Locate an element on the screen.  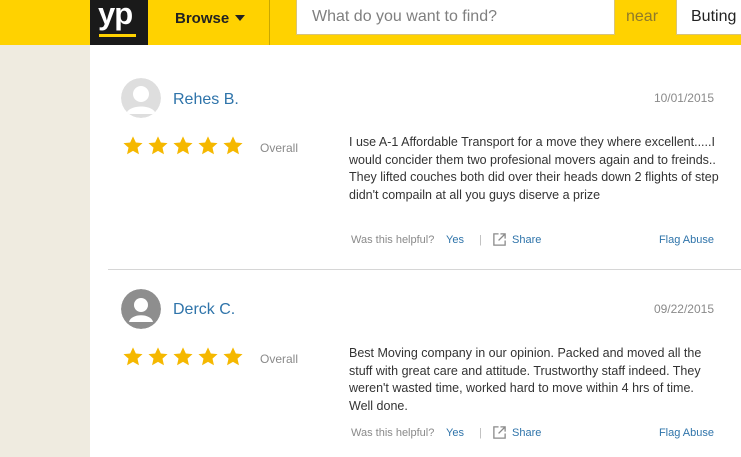
location-input is located at coordinates (708, 17).